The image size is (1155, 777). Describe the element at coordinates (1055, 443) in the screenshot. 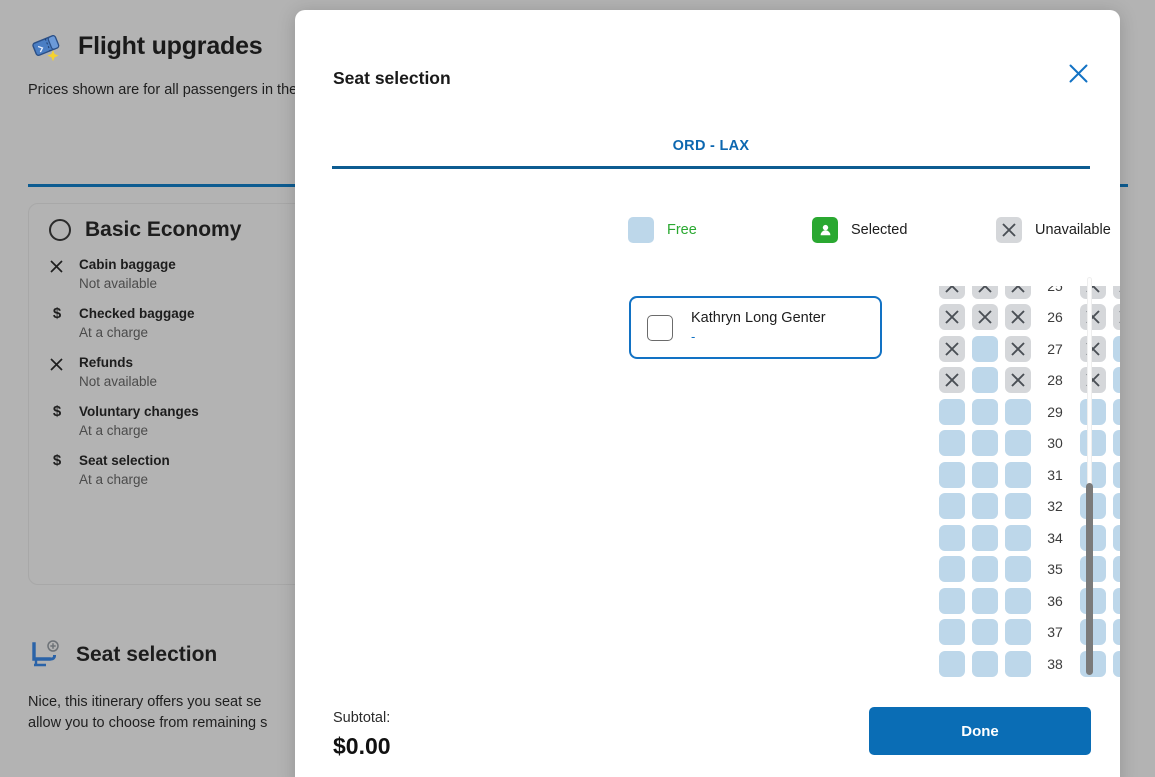

I see `seat-row-number: 30` at that location.